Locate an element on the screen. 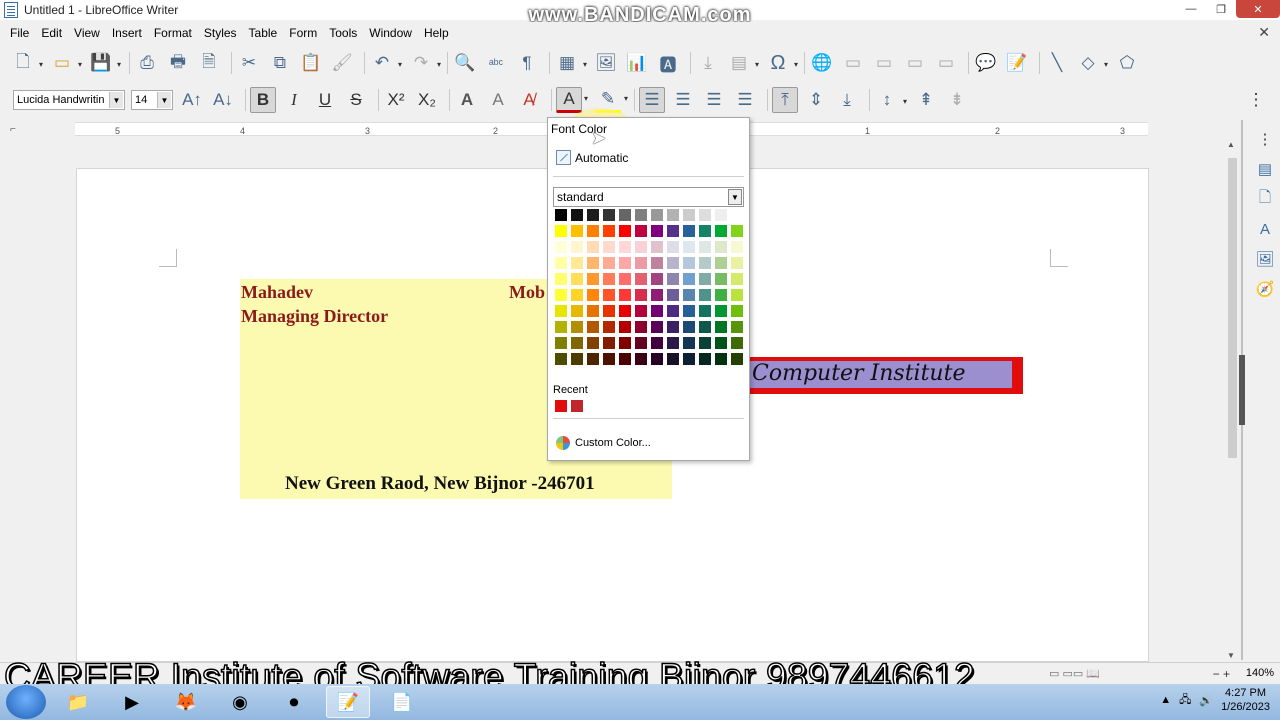  scroll-down-icon: ▼ is located at coordinates (1231, 655).